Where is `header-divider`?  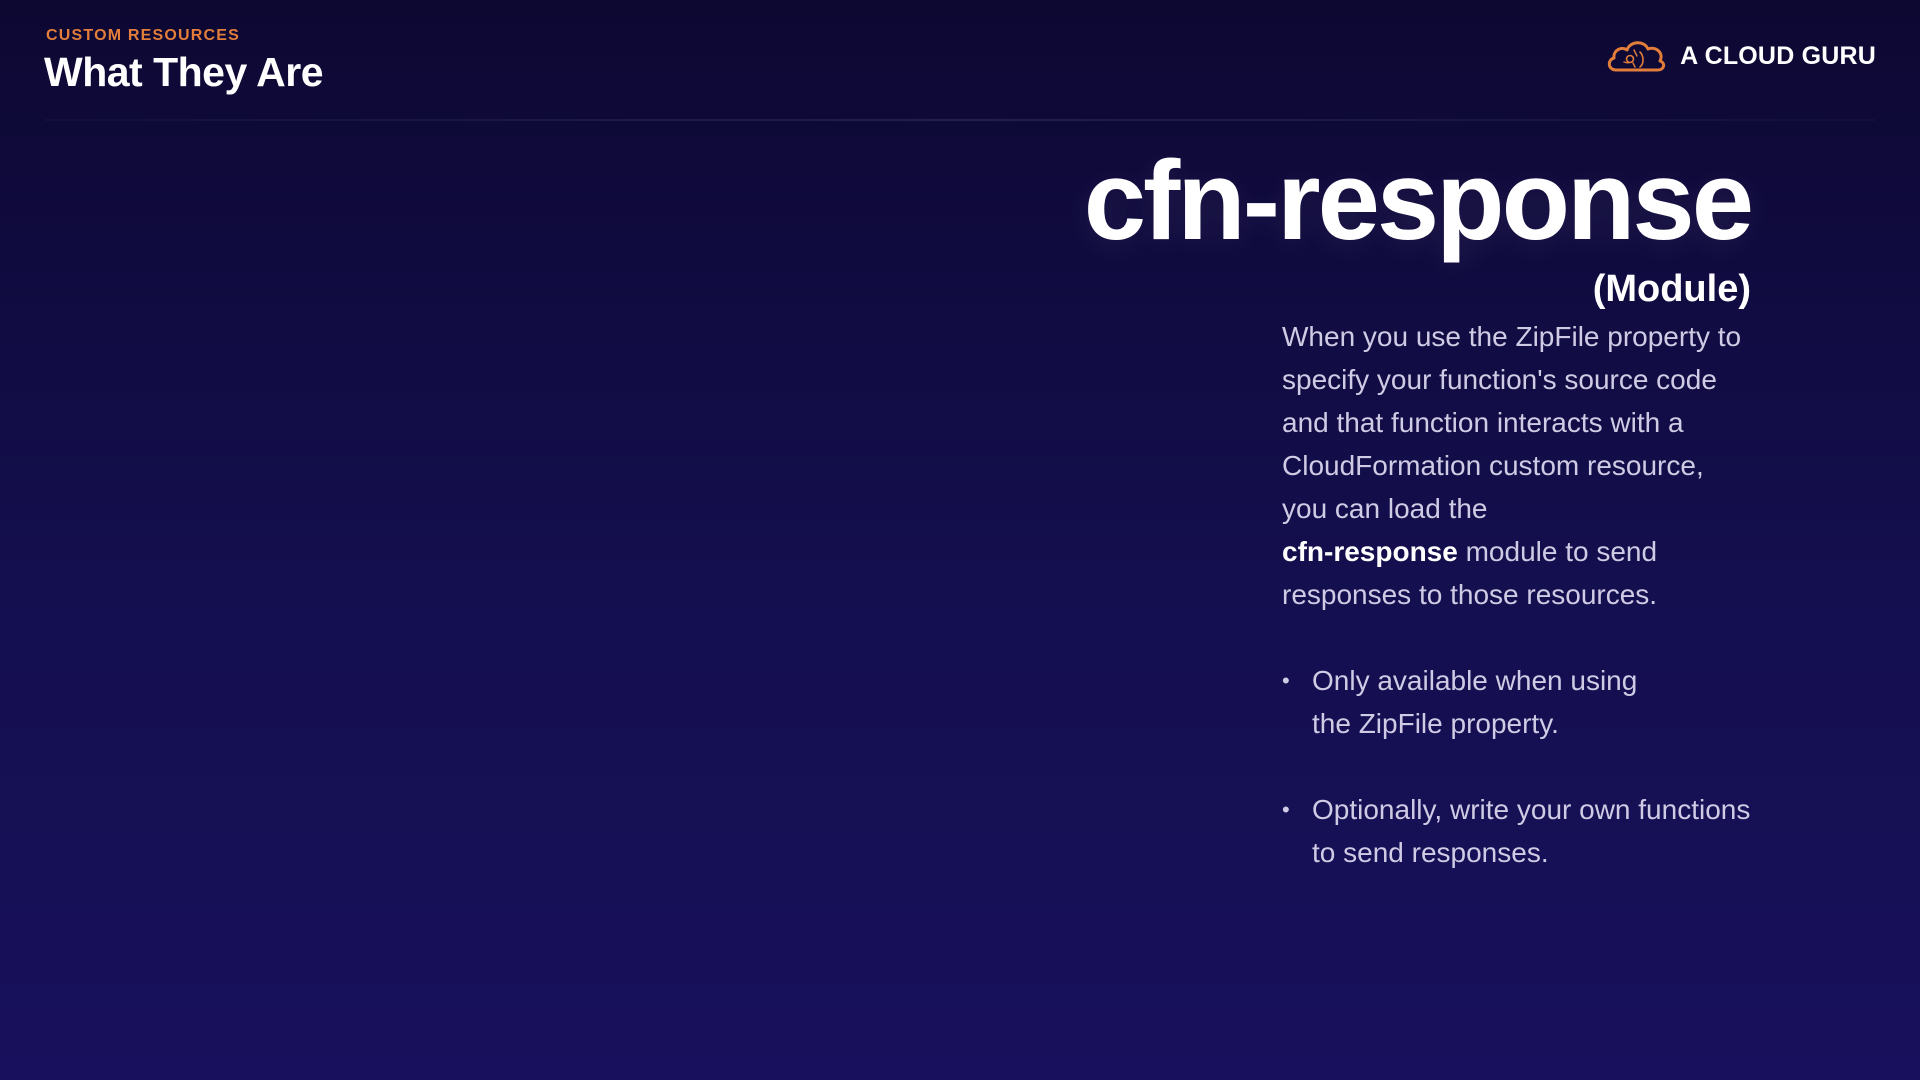
header-divider is located at coordinates (960, 120).